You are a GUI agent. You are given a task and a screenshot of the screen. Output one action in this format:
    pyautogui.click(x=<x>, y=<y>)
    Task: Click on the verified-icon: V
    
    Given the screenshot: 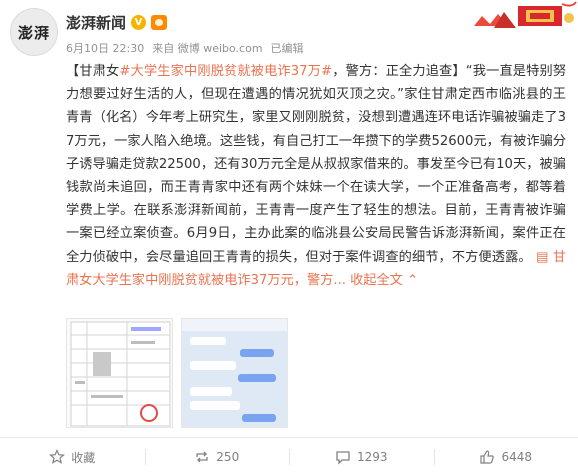 What is the action you would take?
    pyautogui.click(x=139, y=22)
    